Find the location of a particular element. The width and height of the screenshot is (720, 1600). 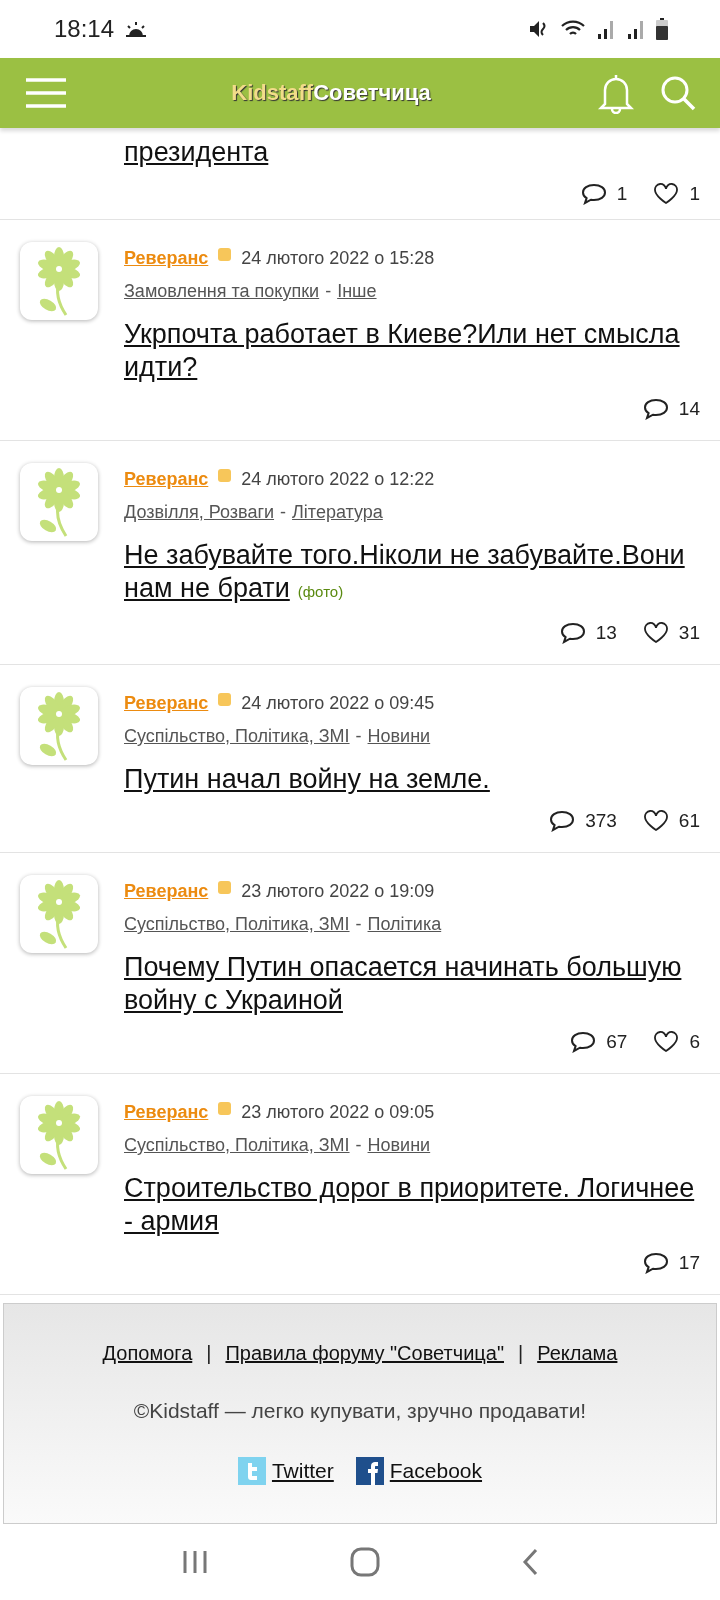

like-count: 61 is located at coordinates (689, 821).